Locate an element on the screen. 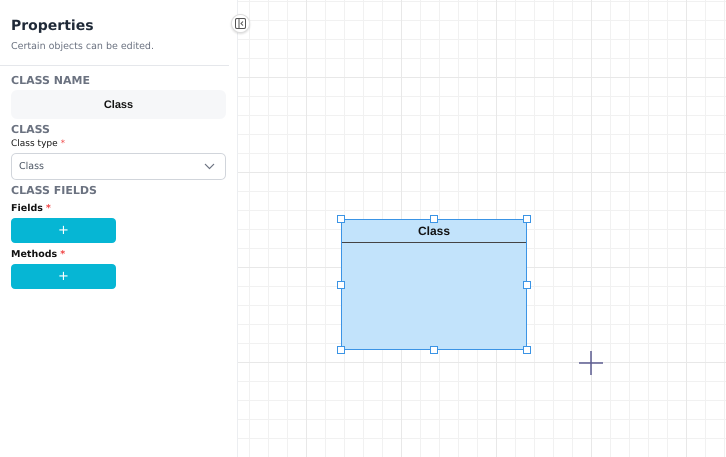  collapse-panel-icon is located at coordinates (240, 23).